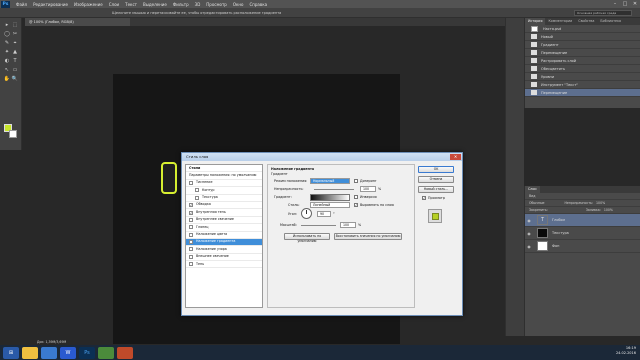  I want to click on menu-item: Слои, so click(114, 4).